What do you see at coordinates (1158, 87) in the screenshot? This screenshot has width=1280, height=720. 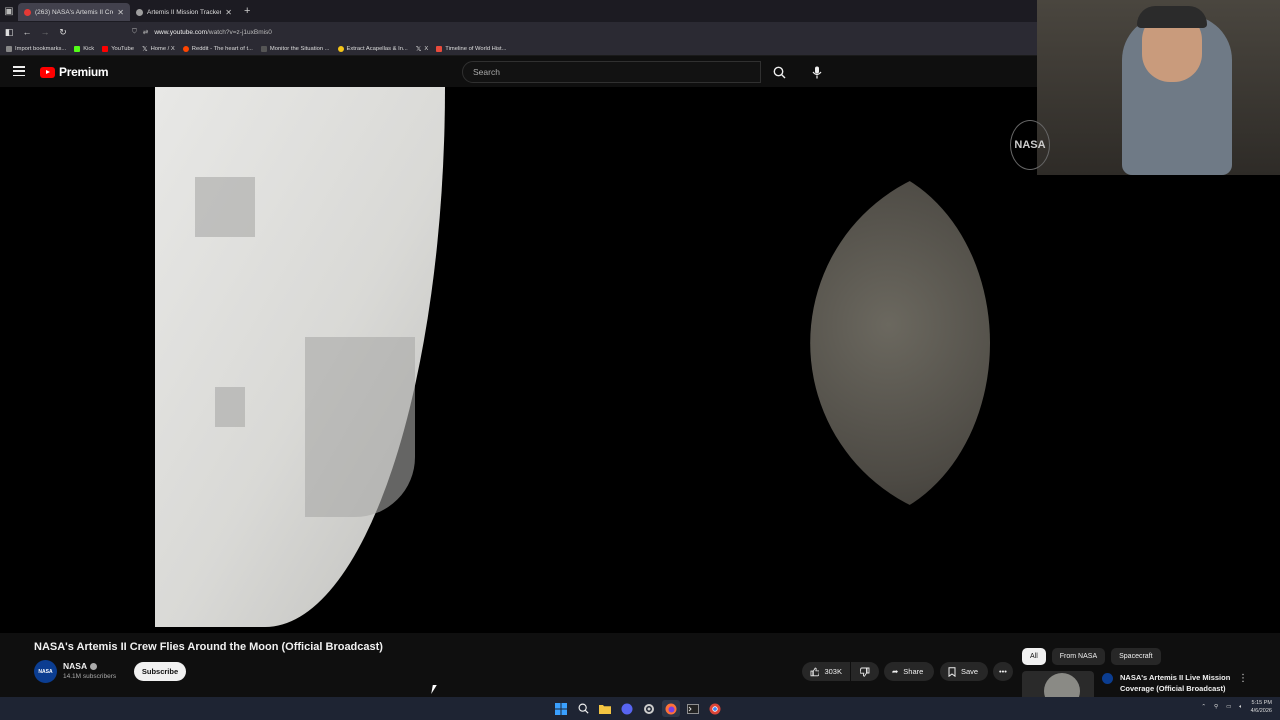 I see `webcam-overlay` at bounding box center [1158, 87].